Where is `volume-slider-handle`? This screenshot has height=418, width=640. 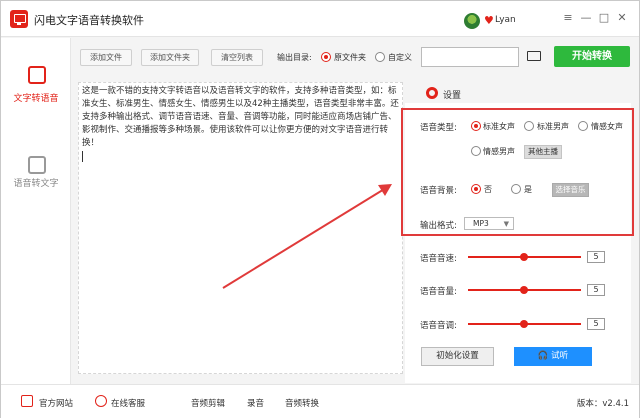
volume-slider-handle is located at coordinates (524, 290).